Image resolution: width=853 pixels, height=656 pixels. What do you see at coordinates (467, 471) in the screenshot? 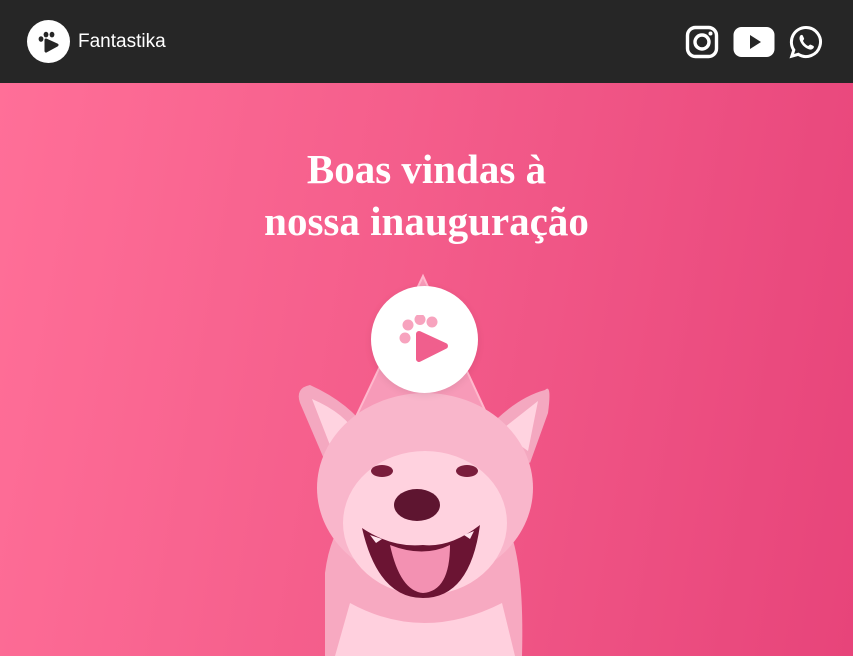
I see `dog-right-eye` at bounding box center [467, 471].